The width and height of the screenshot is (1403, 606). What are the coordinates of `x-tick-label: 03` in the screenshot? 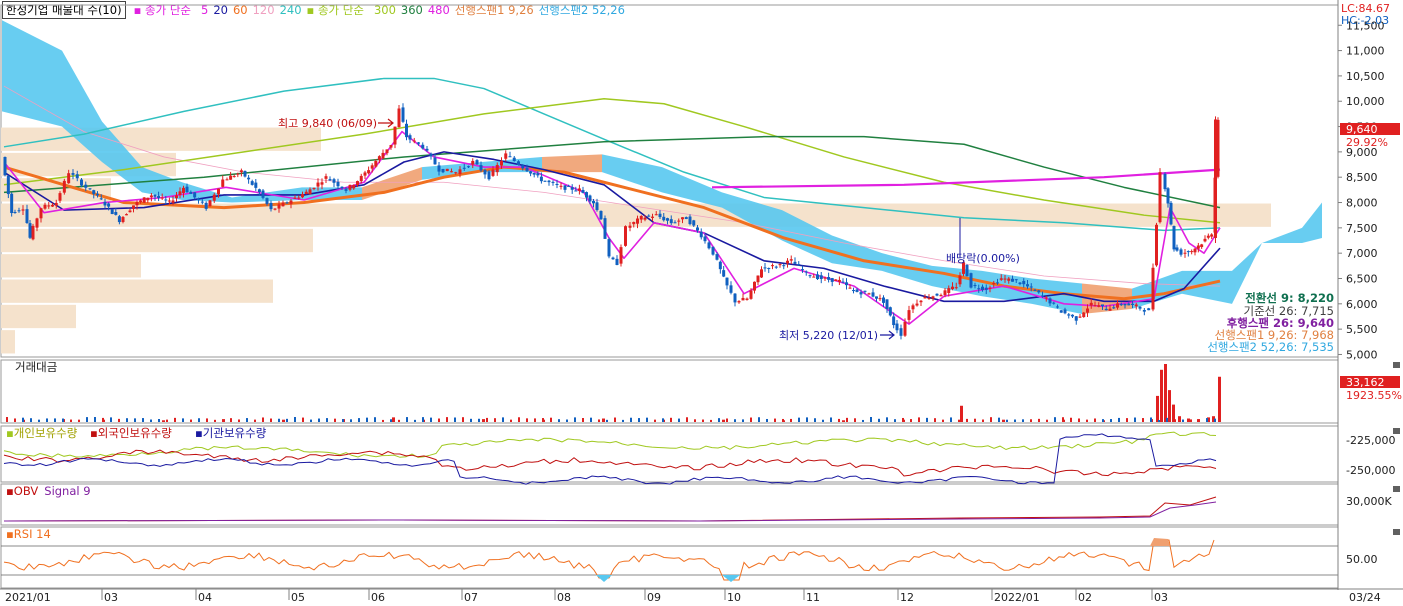 It's located at (111, 597).